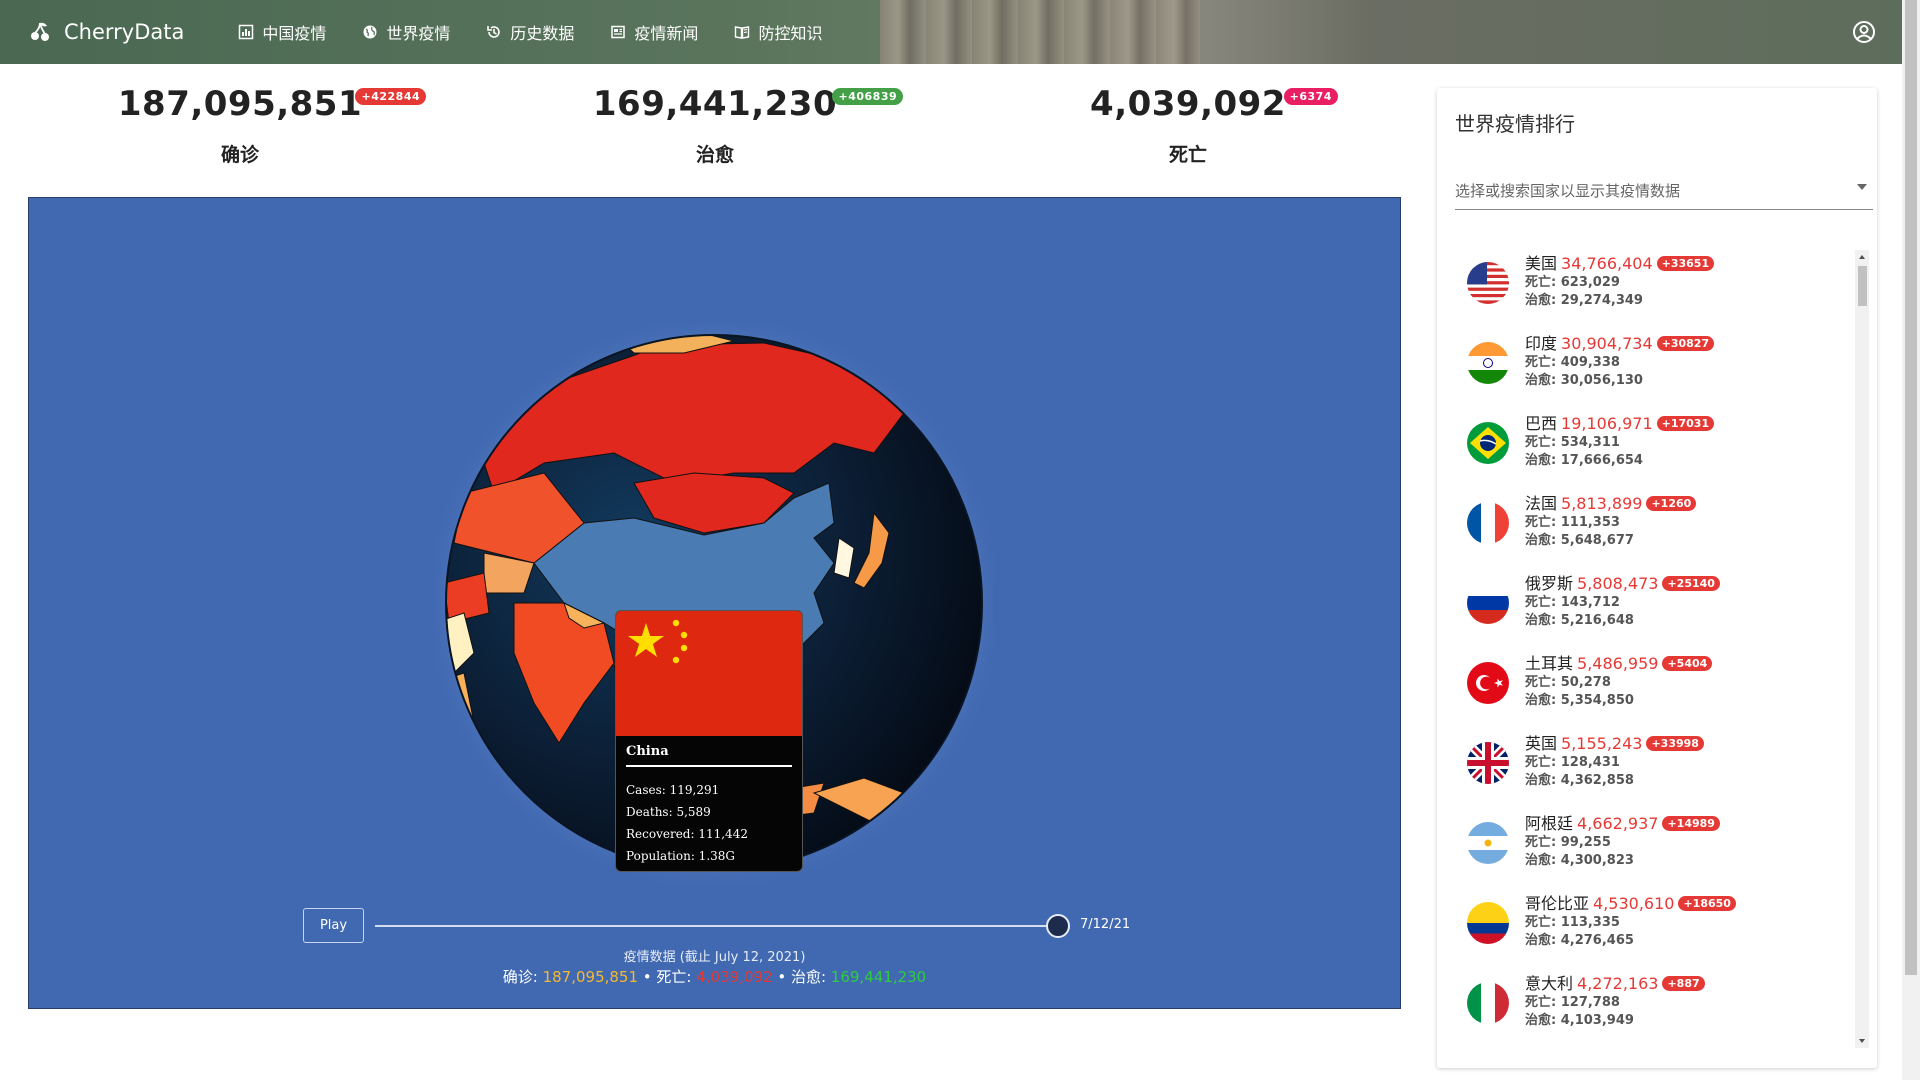 This screenshot has height=1080, width=1920. What do you see at coordinates (1691, 583) in the screenshot?
I see `increase-badge: +25140` at bounding box center [1691, 583].